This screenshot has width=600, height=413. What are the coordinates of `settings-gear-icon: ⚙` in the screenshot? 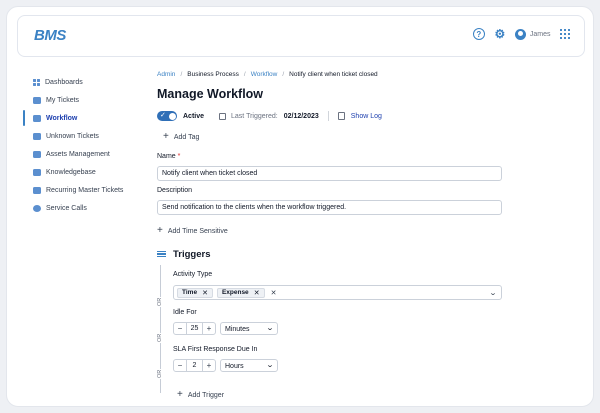 It's located at (500, 34).